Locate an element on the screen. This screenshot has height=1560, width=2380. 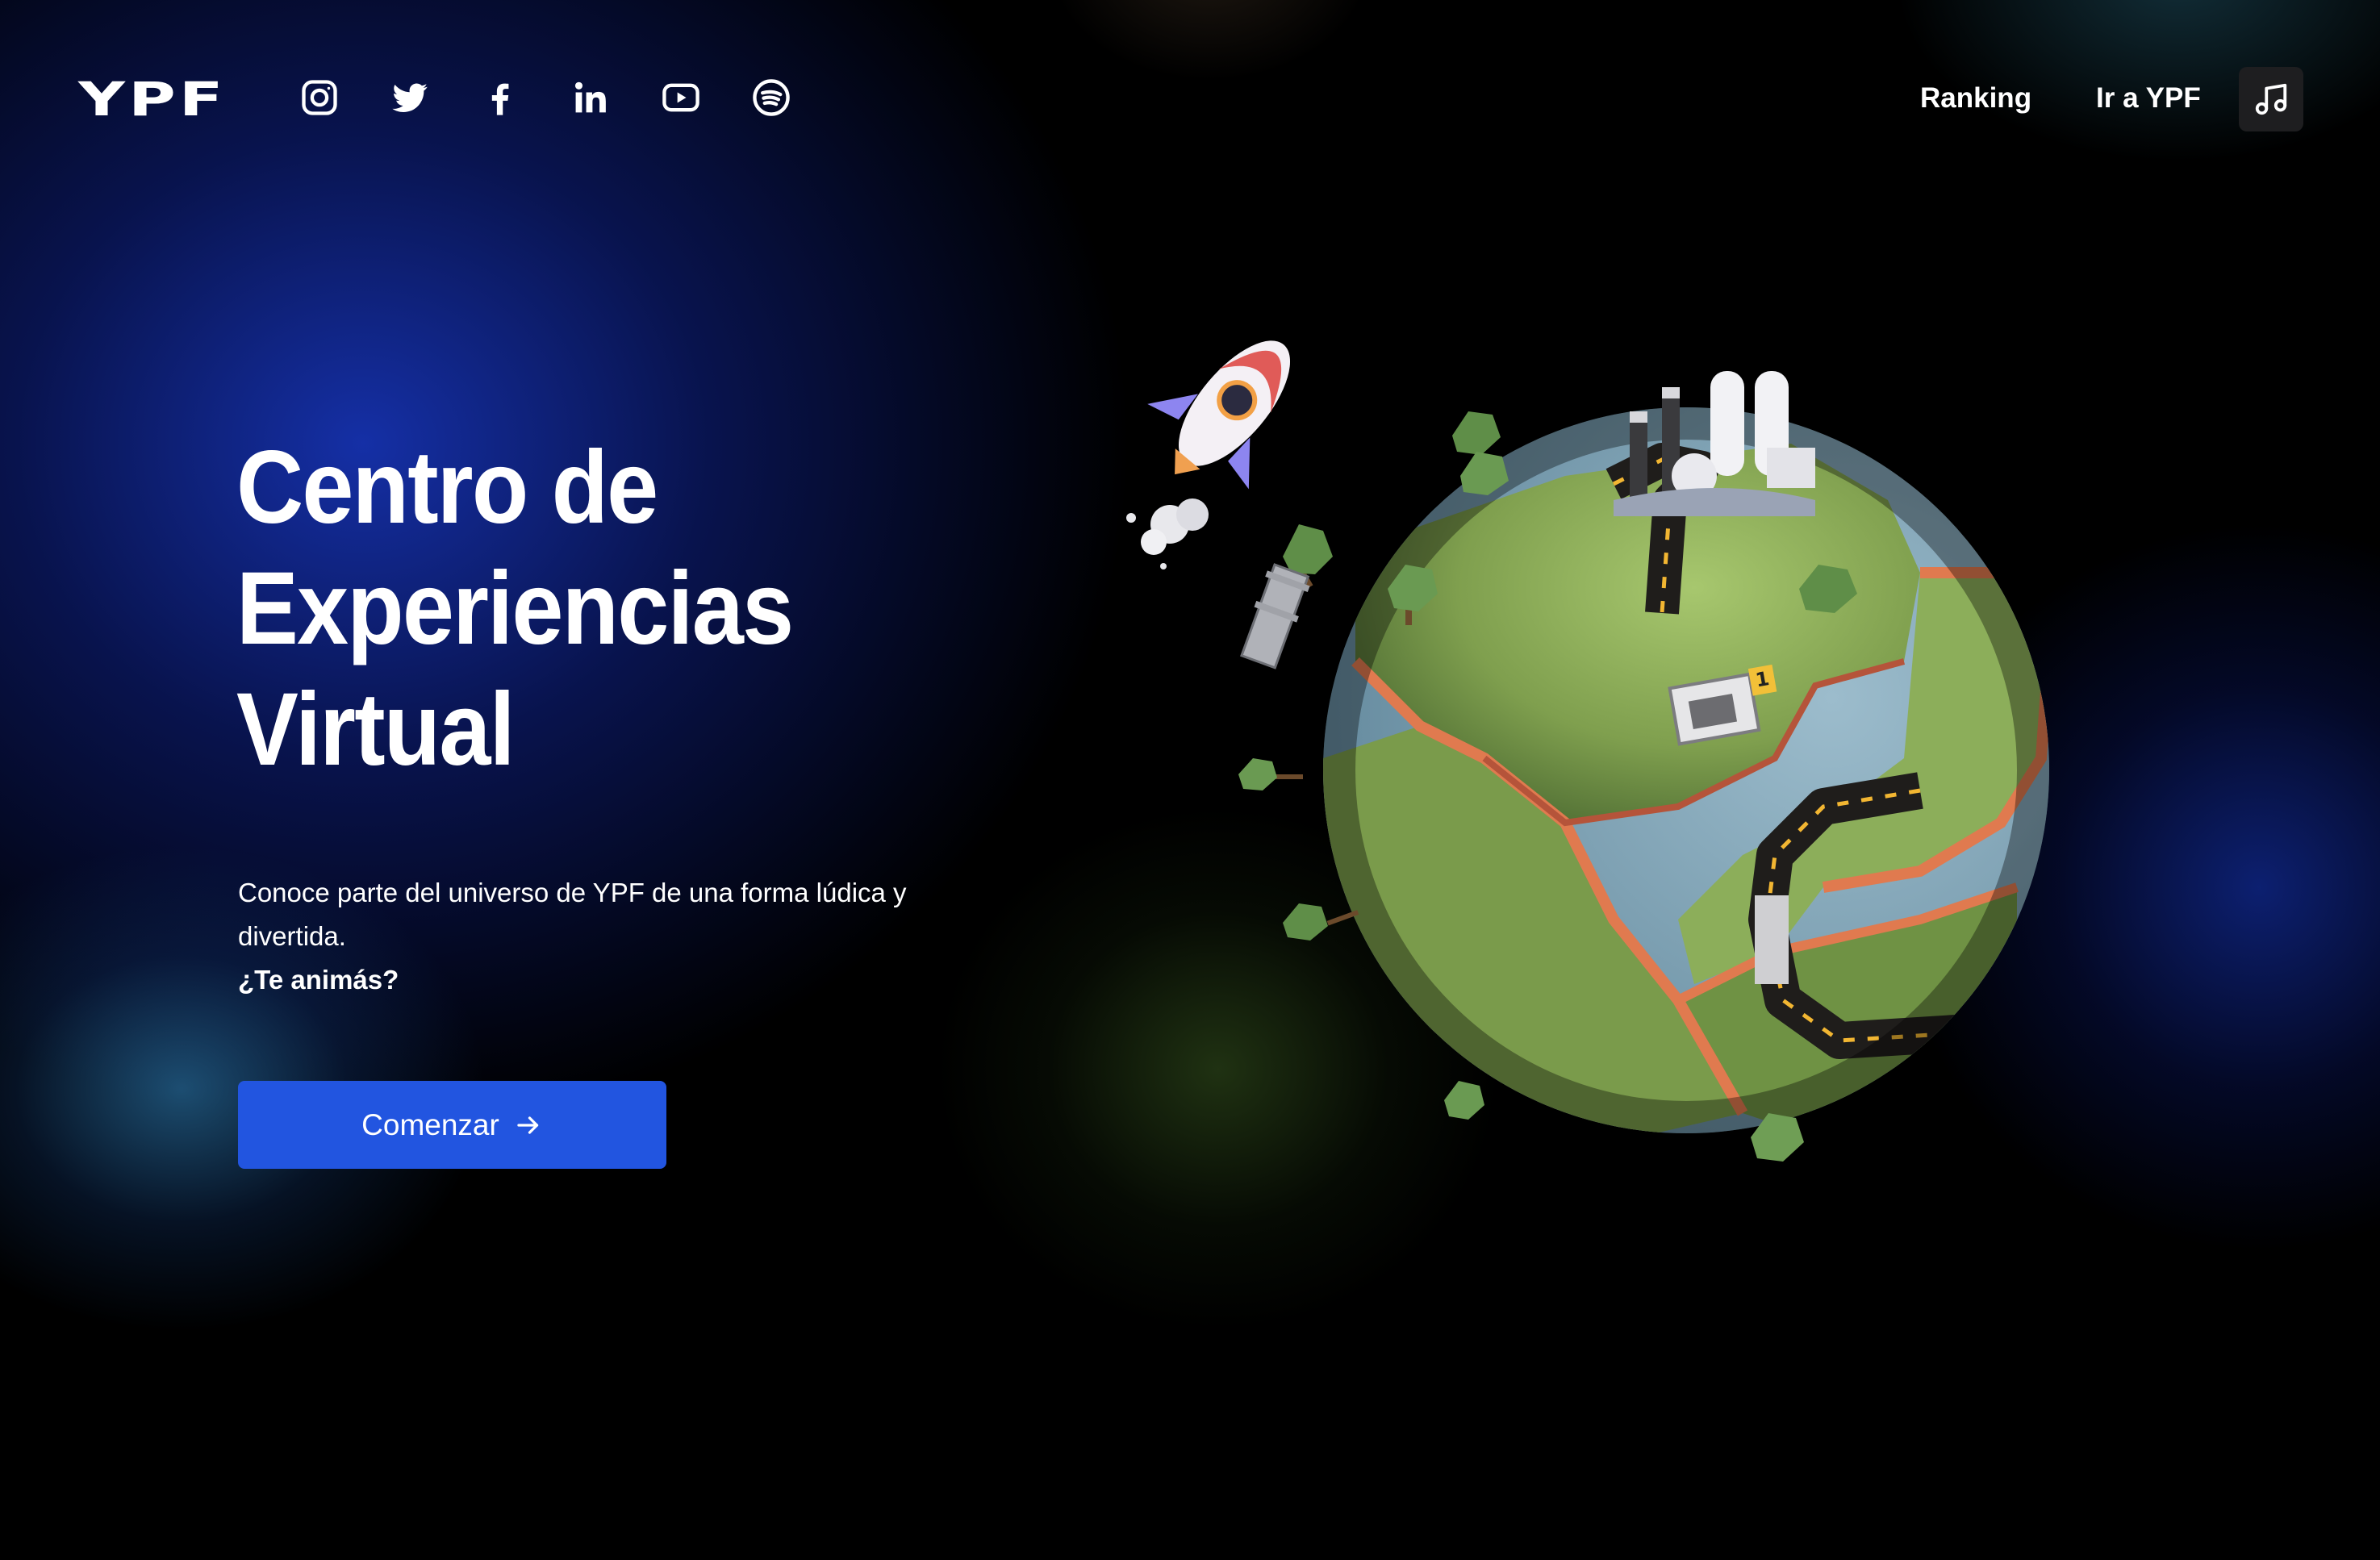
comenzar-button-label: Comenzar is located at coordinates (430, 1124).